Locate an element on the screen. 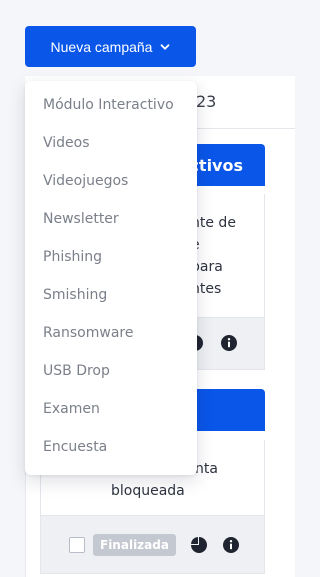 The width and height of the screenshot is (320, 577). menu-item-phishing: Phishing is located at coordinates (111, 257).